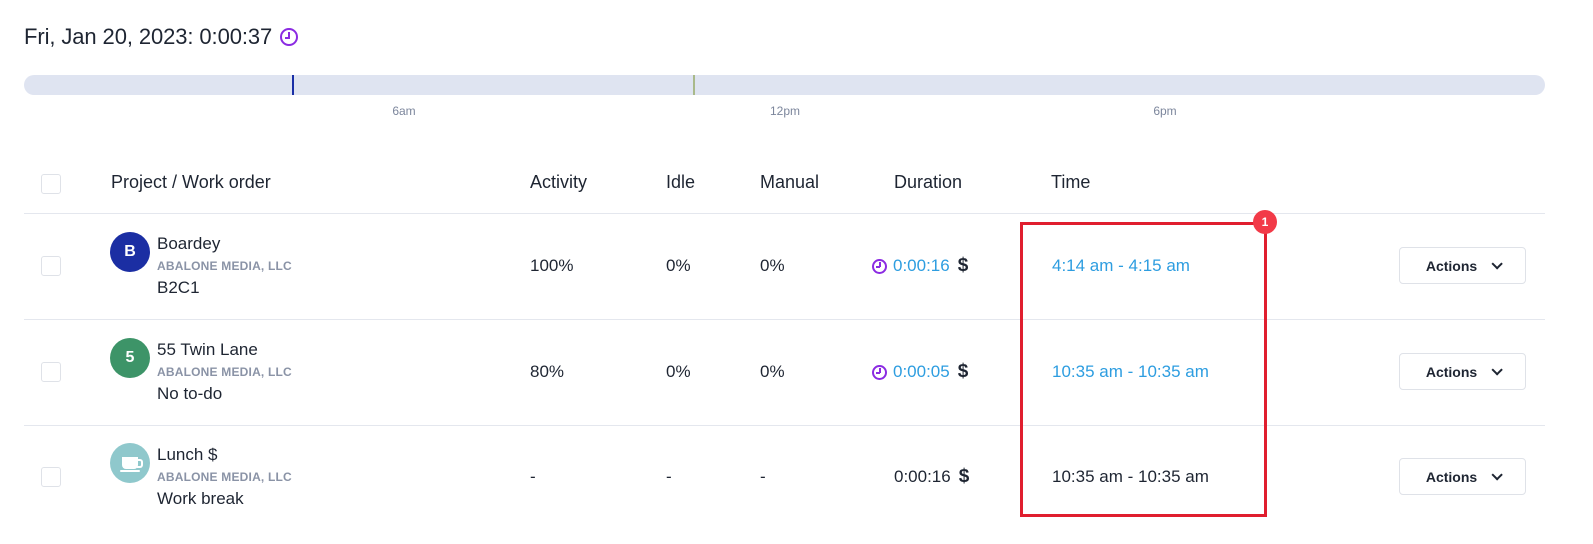 Image resolution: width=1593 pixels, height=544 pixels. I want to click on column-duration: Duration, so click(928, 182).